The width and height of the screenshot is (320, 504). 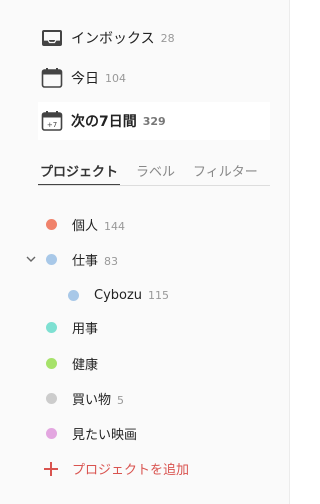 I want to click on project-name: Cybozu, so click(x=118, y=295).